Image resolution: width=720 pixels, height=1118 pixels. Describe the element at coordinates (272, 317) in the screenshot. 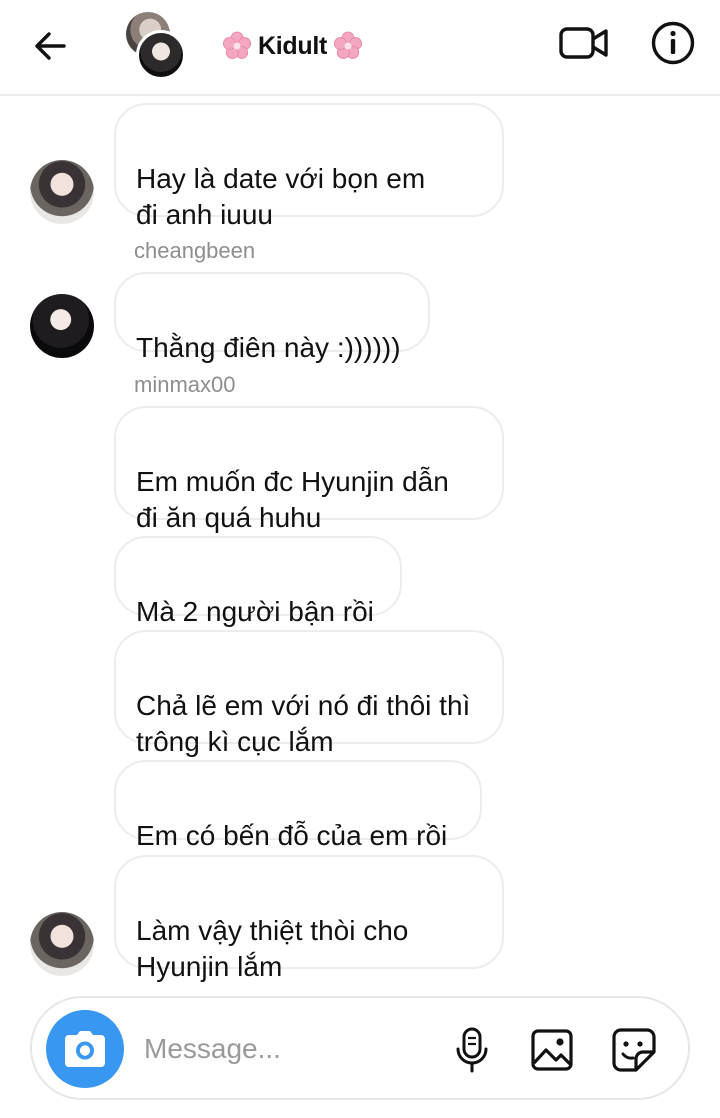

I see `message-bubble: Thằng điên này :))))))` at that location.